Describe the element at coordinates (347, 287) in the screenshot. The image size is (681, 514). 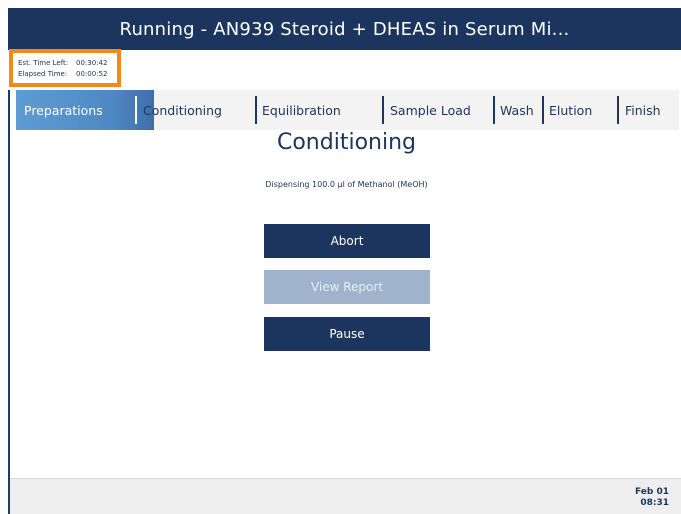
I see `view-report-button: View Report` at that location.